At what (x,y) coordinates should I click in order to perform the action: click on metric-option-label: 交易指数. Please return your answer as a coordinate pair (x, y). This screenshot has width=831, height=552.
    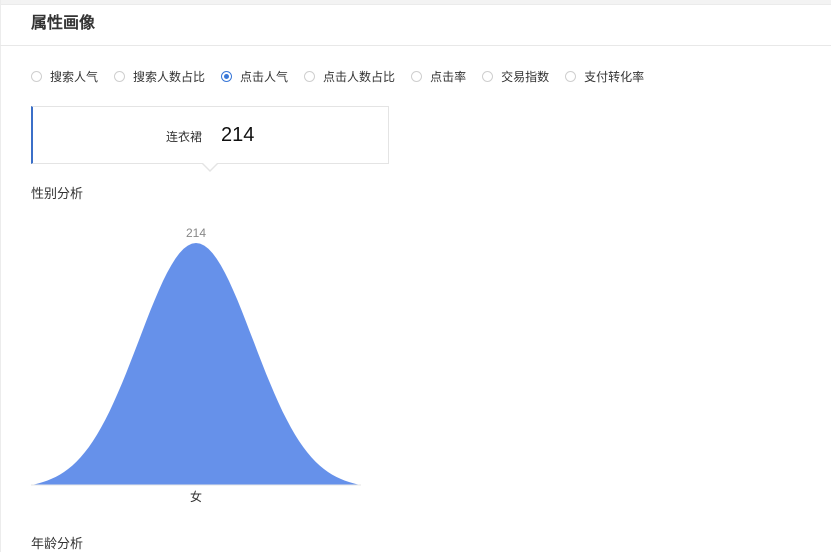
    Looking at the image, I should click on (525, 76).